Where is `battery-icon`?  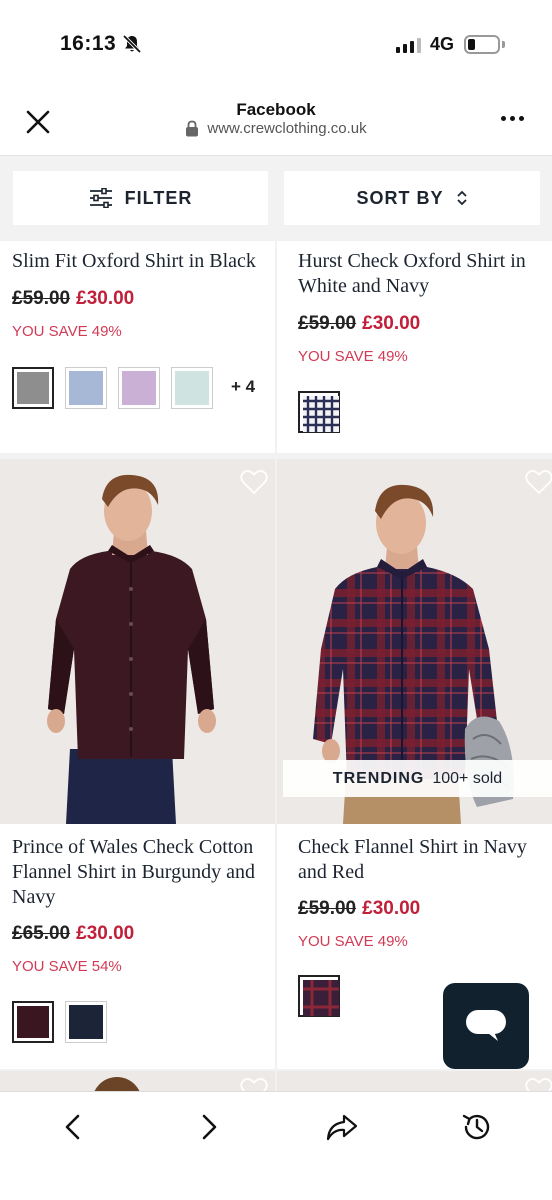 battery-icon is located at coordinates (482, 44).